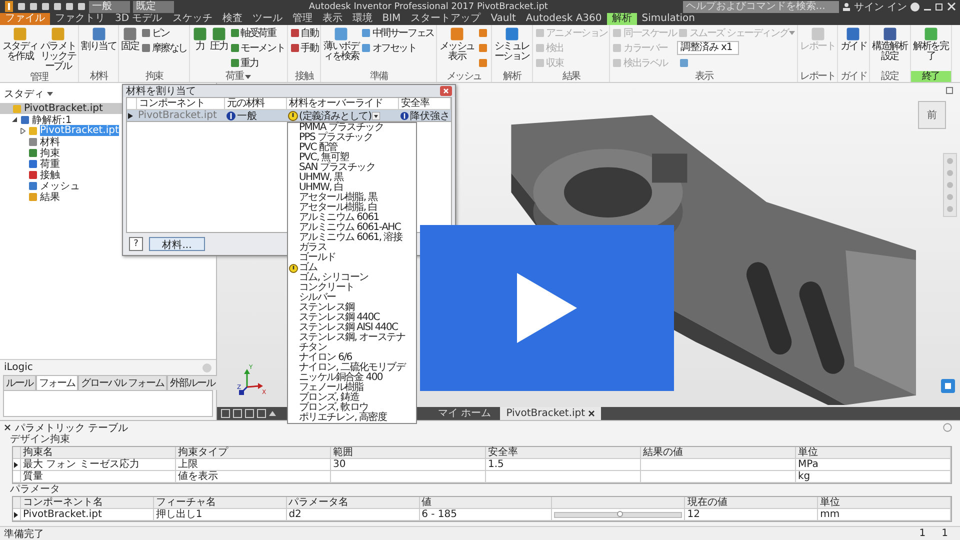 The height and width of the screenshot is (540, 960). I want to click on material-dropdown: (定義済みとして), so click(343, 115).